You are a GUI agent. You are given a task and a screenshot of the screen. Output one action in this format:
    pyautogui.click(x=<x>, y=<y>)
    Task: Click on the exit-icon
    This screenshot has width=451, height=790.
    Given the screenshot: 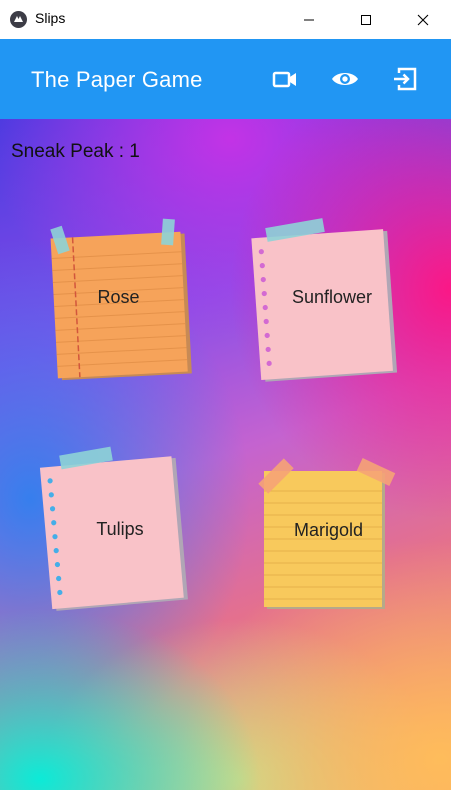 What is the action you would take?
    pyautogui.click(x=405, y=79)
    